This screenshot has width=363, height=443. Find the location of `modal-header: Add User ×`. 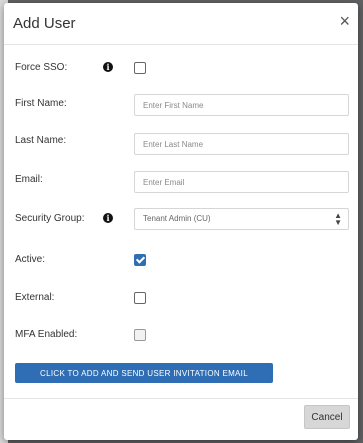

modal-header: Add User × is located at coordinates (181, 24).